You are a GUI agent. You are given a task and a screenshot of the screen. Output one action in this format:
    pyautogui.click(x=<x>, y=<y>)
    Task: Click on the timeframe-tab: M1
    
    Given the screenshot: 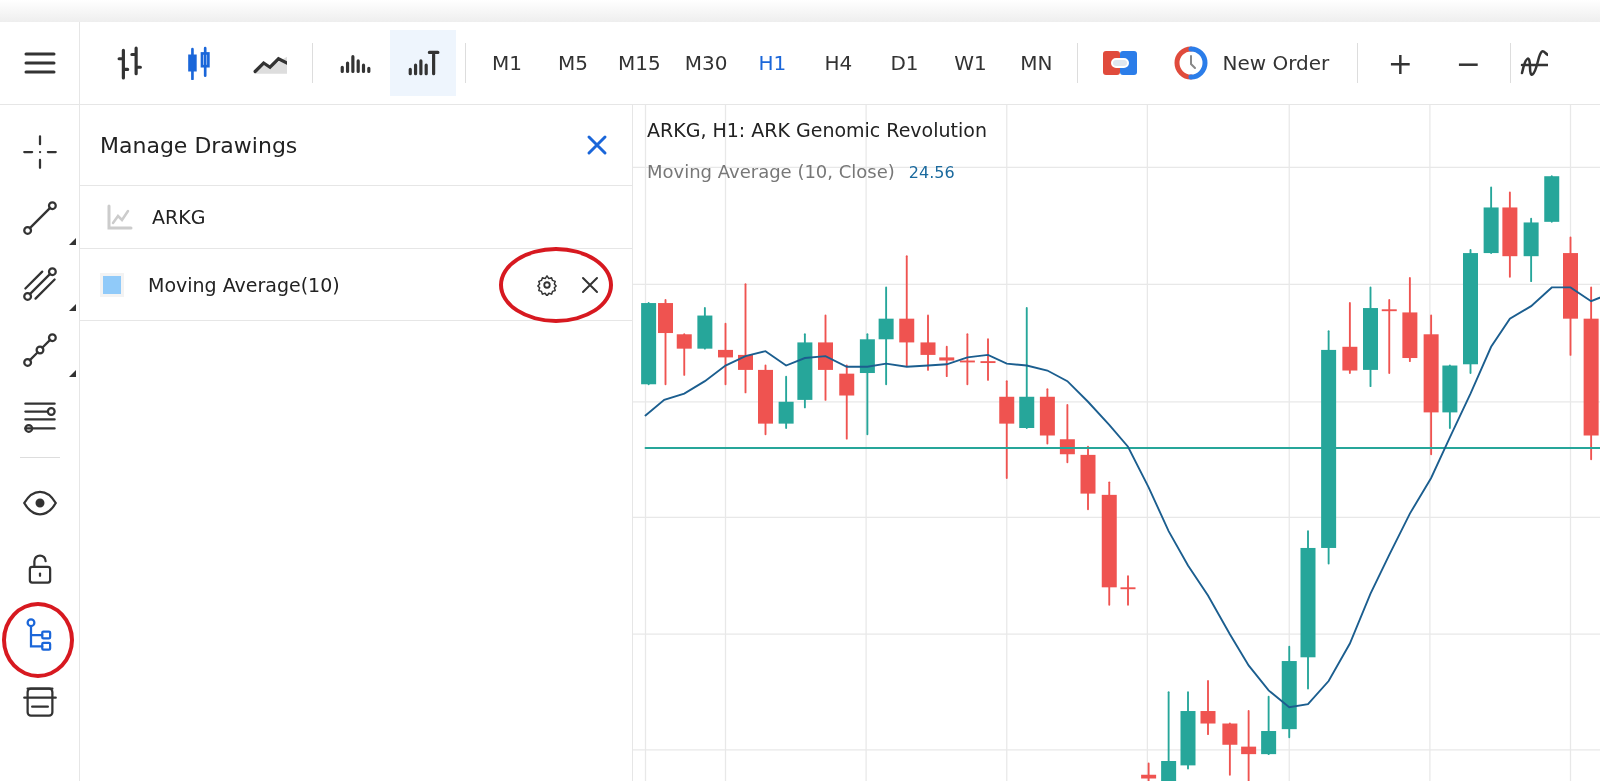 What is the action you would take?
    pyautogui.click(x=507, y=63)
    